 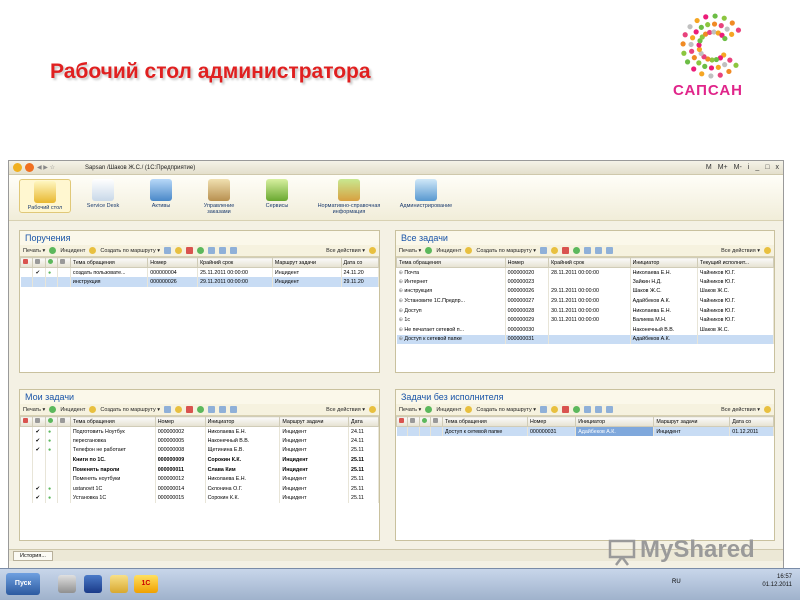 What do you see at coordinates (103, 194) in the screenshot?
I see `section-service-desk: Service Desk` at bounding box center [103, 194].